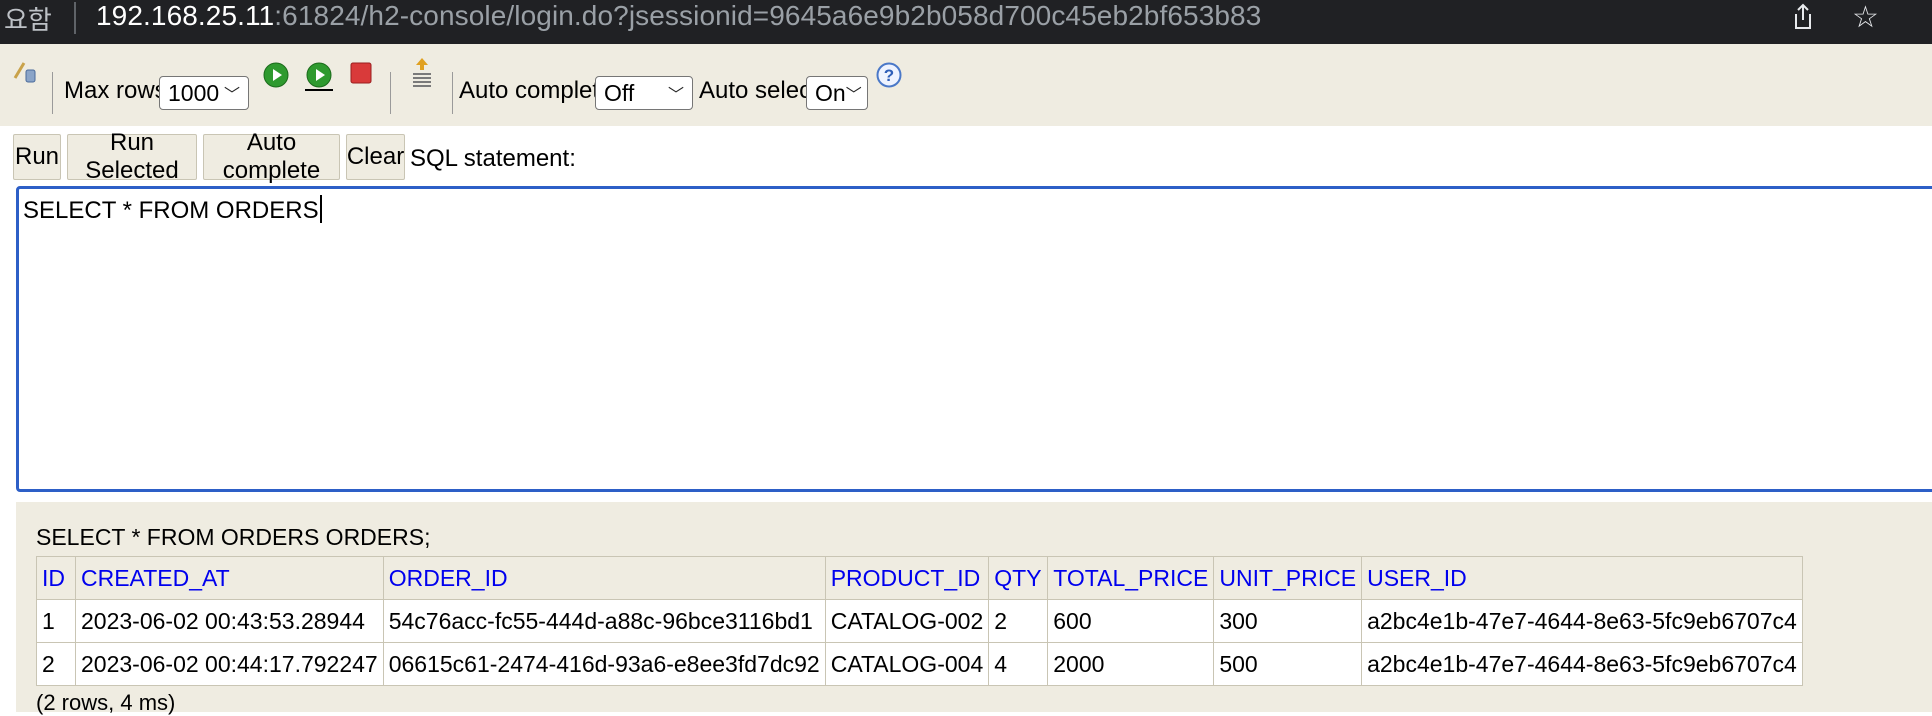  Describe the element at coordinates (604, 664) in the screenshot. I see `cell-order-id: 06615c61-2474-416d-93a6-e8ee3fd7dc92` at that location.